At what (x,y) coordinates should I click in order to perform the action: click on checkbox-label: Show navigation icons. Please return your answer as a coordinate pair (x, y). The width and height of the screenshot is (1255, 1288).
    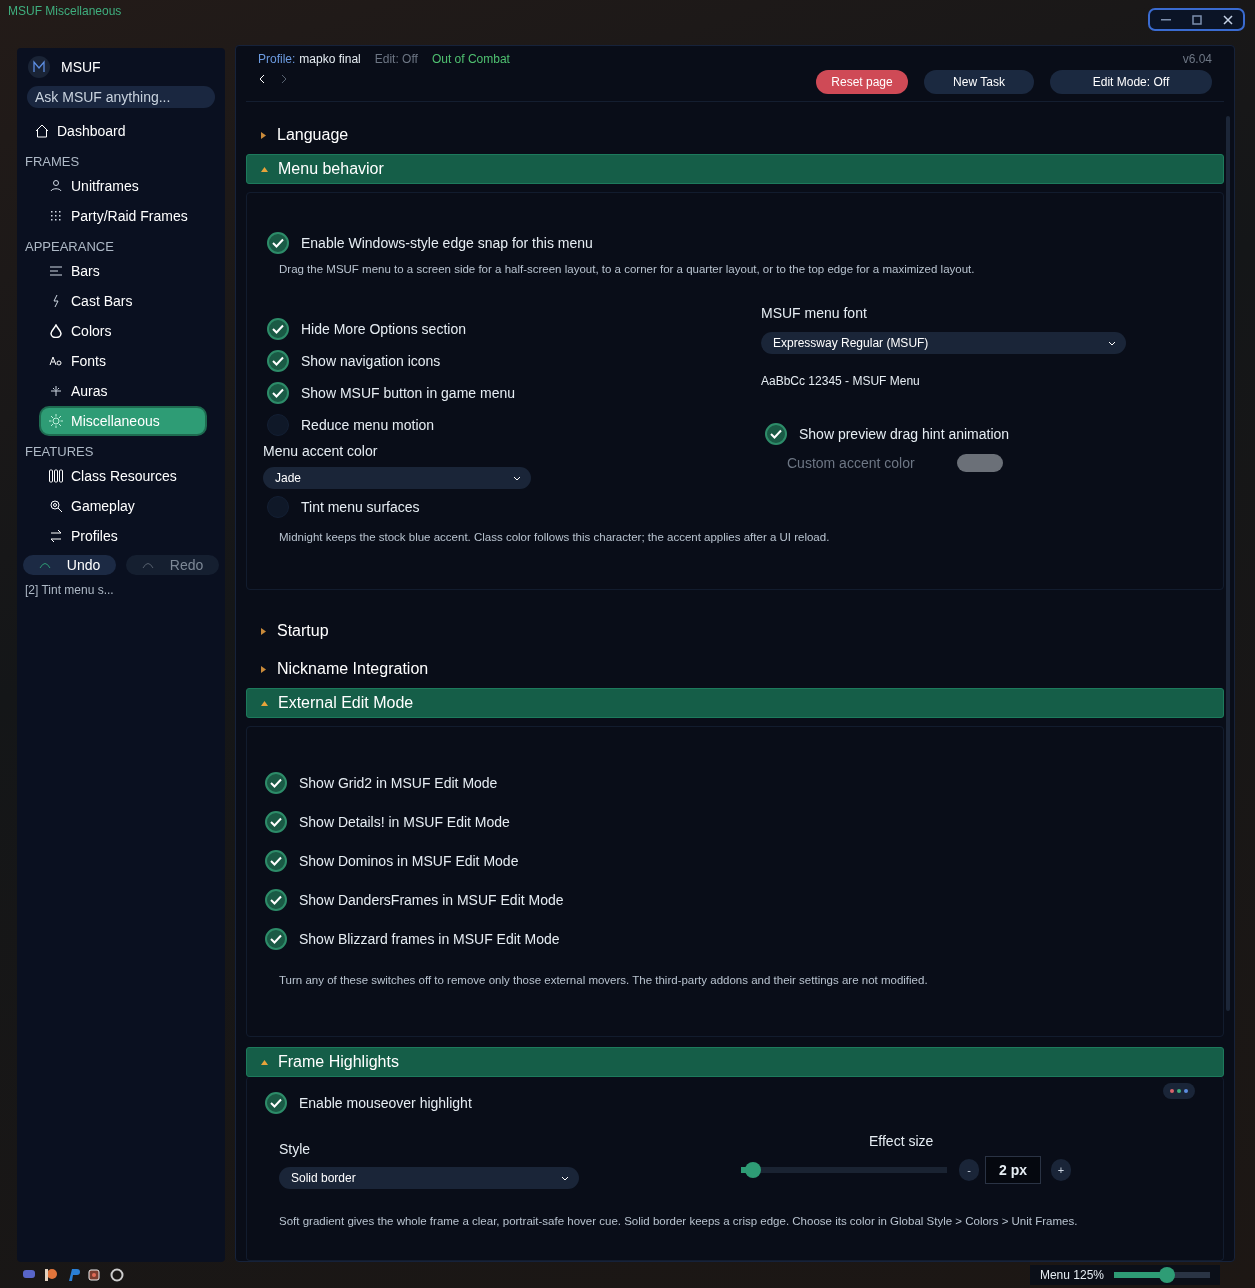
    Looking at the image, I should click on (371, 361).